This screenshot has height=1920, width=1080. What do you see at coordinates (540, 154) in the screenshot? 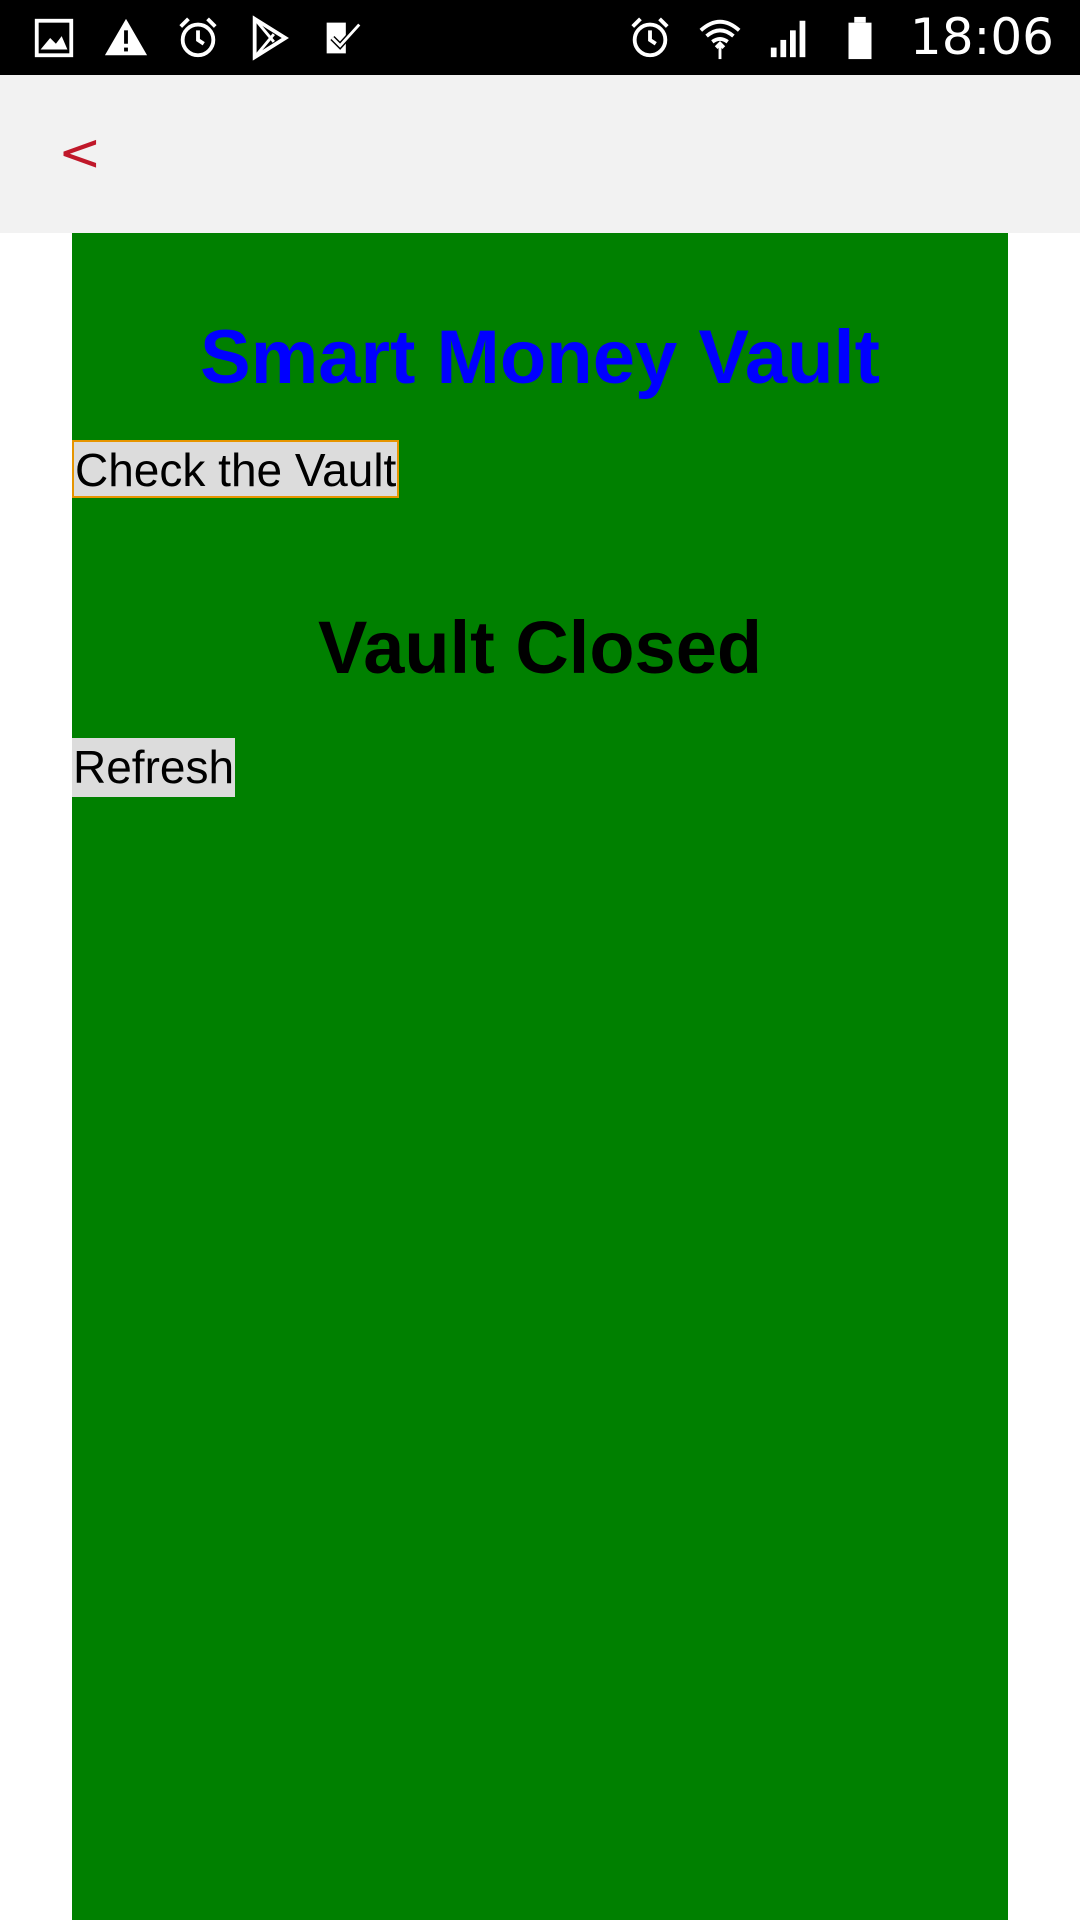
I see `navigation-bar: <` at bounding box center [540, 154].